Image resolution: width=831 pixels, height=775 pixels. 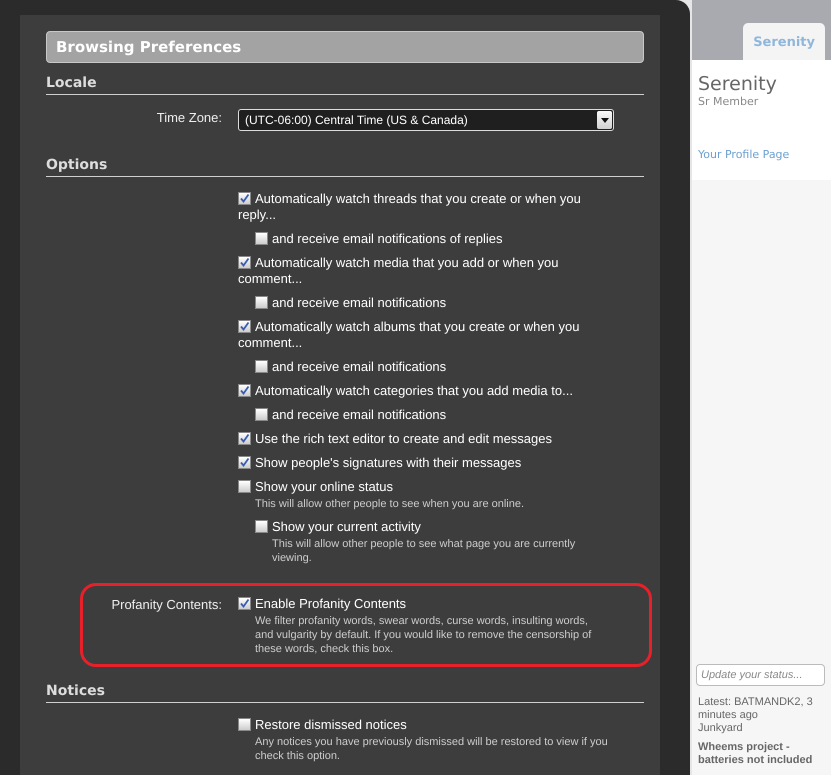 I want to click on section-heading: Options, so click(x=345, y=161).